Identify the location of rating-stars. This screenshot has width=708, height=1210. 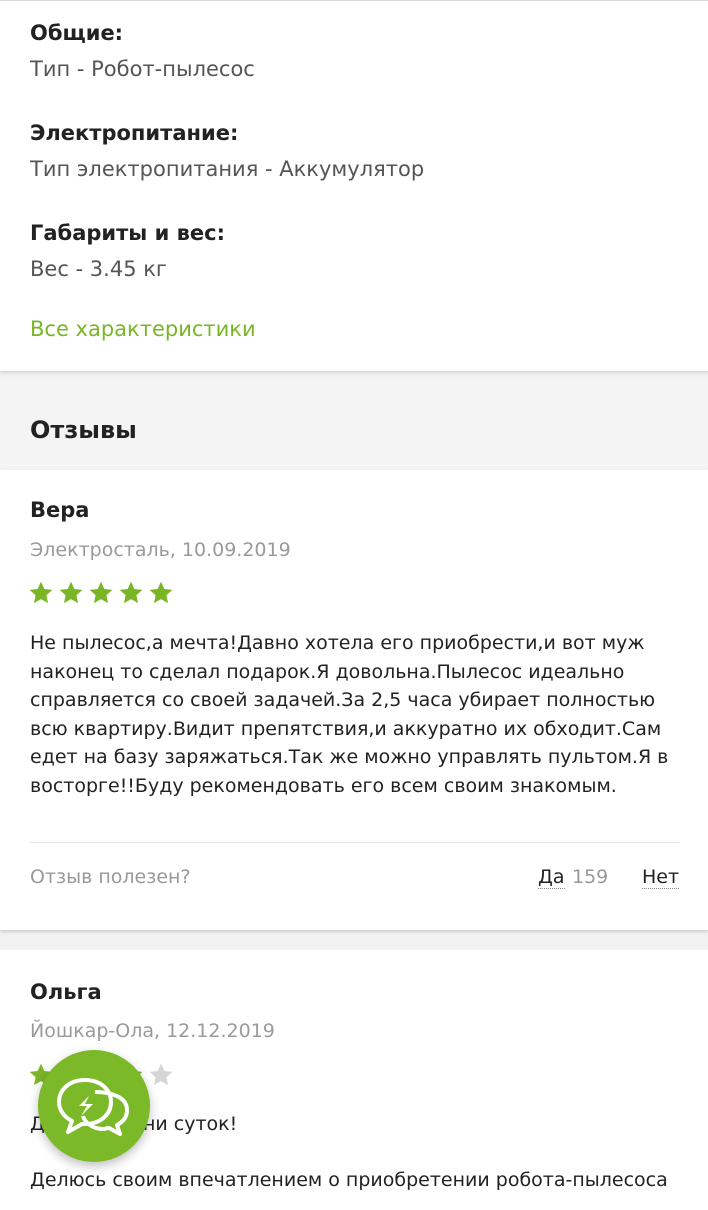
(101, 593).